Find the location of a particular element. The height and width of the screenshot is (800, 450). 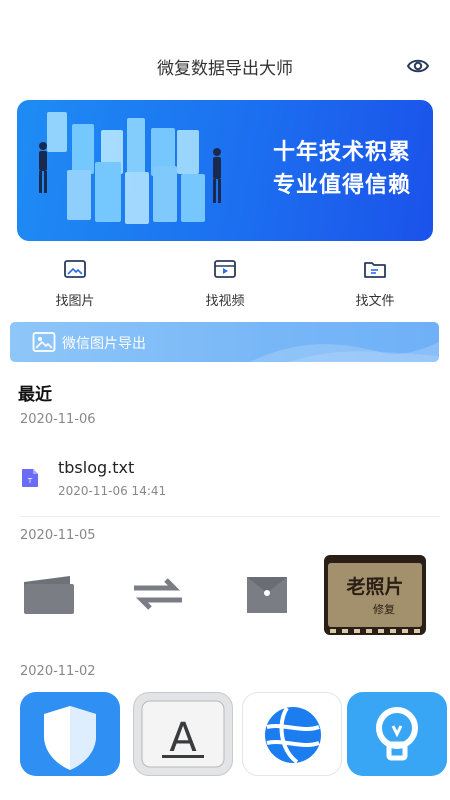

date-label: 2020-11-06 is located at coordinates (58, 419).